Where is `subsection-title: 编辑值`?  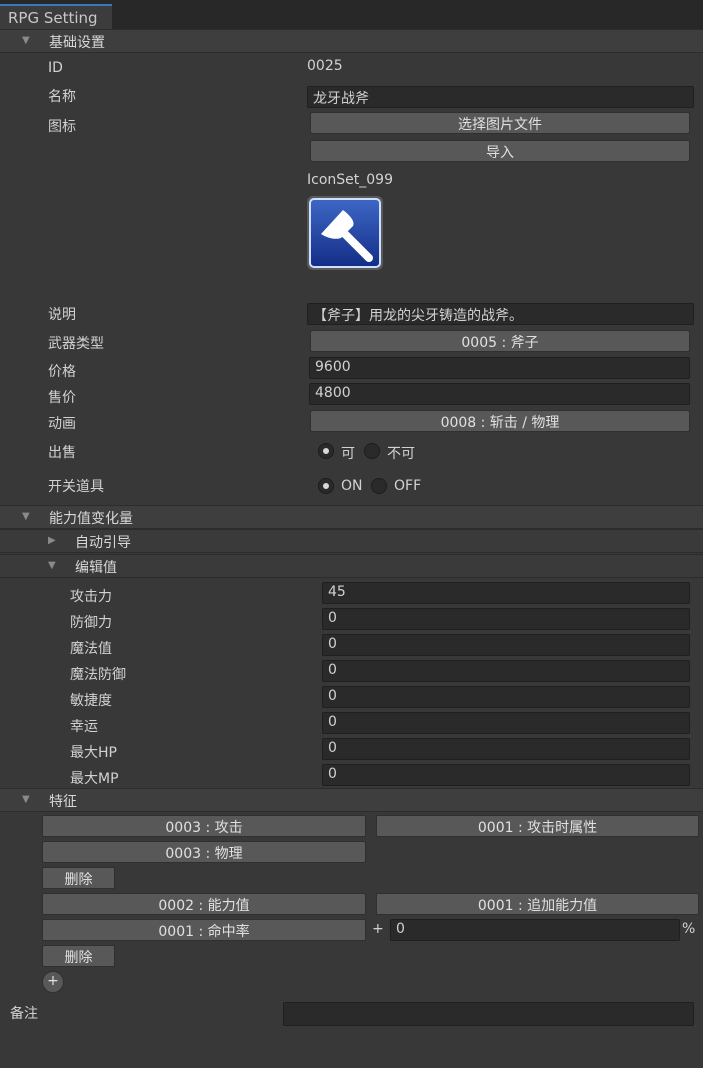 subsection-title: 编辑值 is located at coordinates (96, 568).